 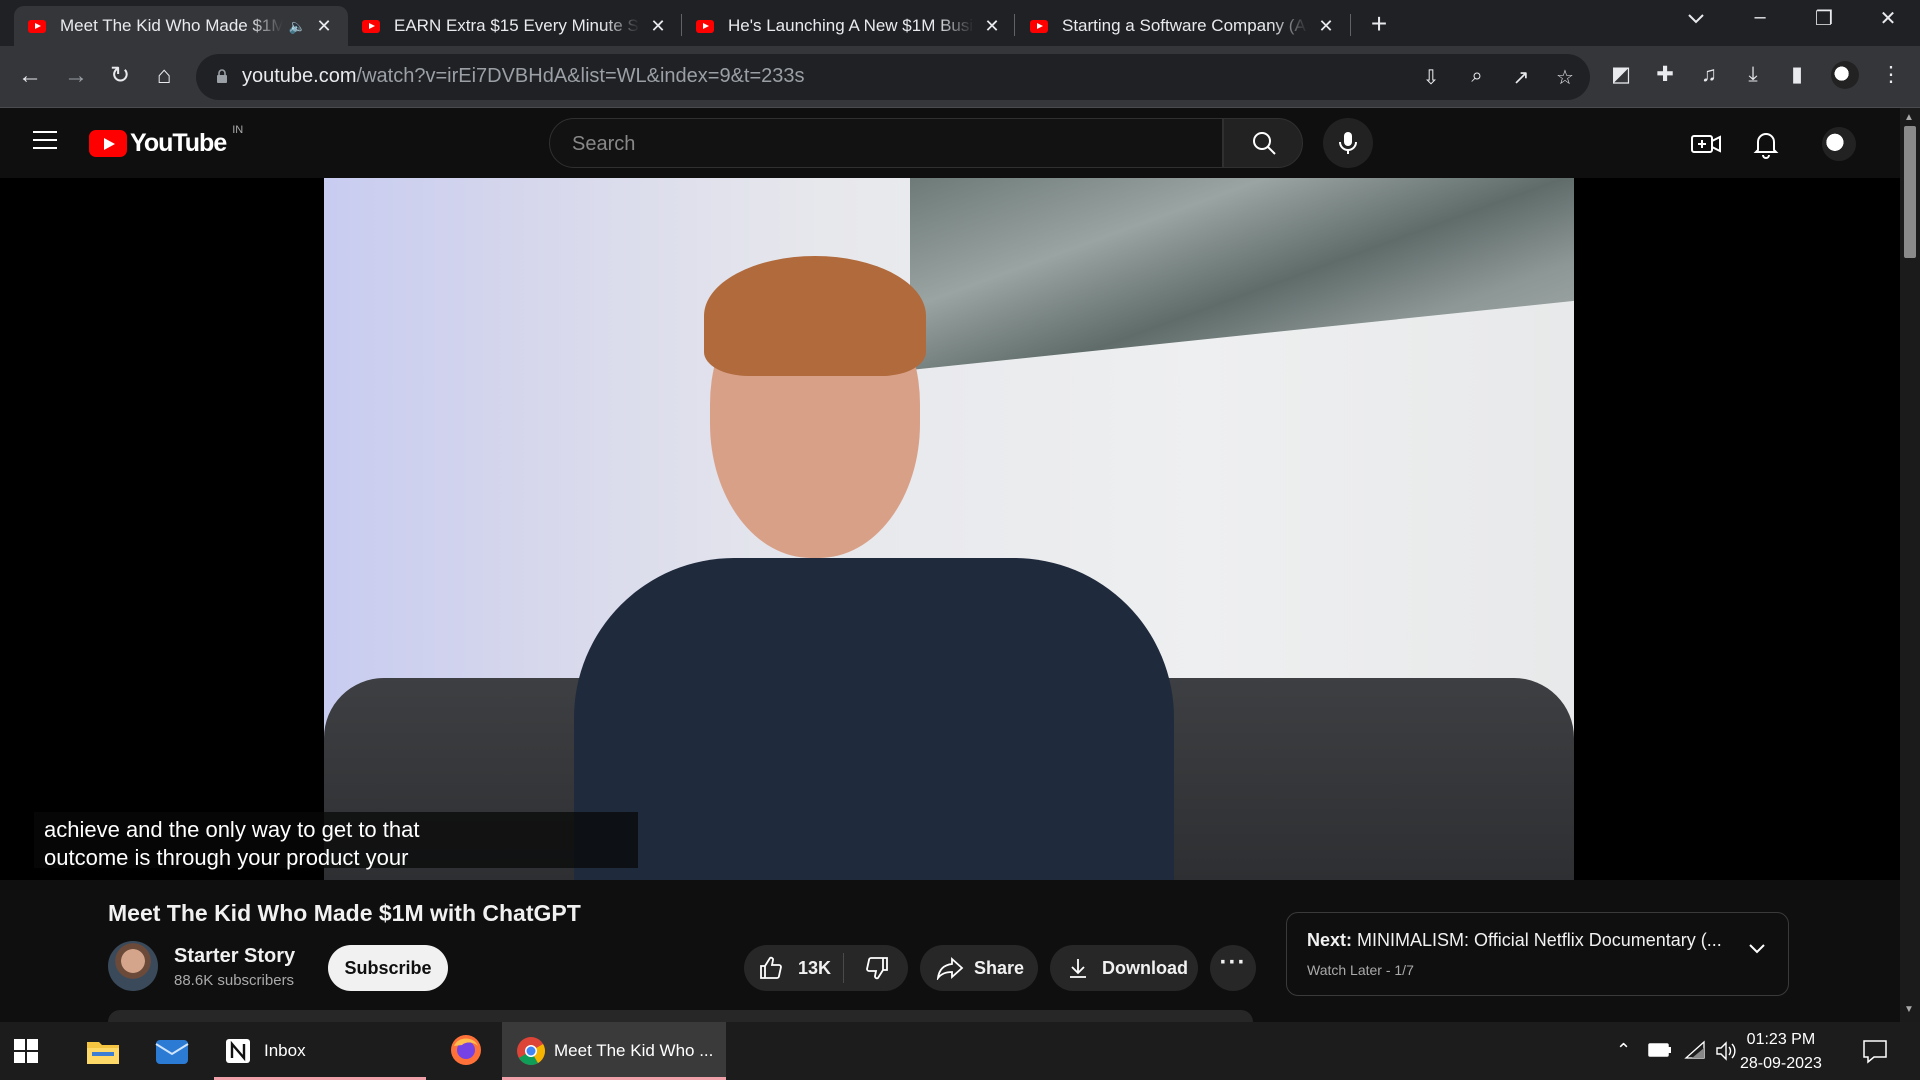 What do you see at coordinates (1348, 143) in the screenshot?
I see `voice-search-button` at bounding box center [1348, 143].